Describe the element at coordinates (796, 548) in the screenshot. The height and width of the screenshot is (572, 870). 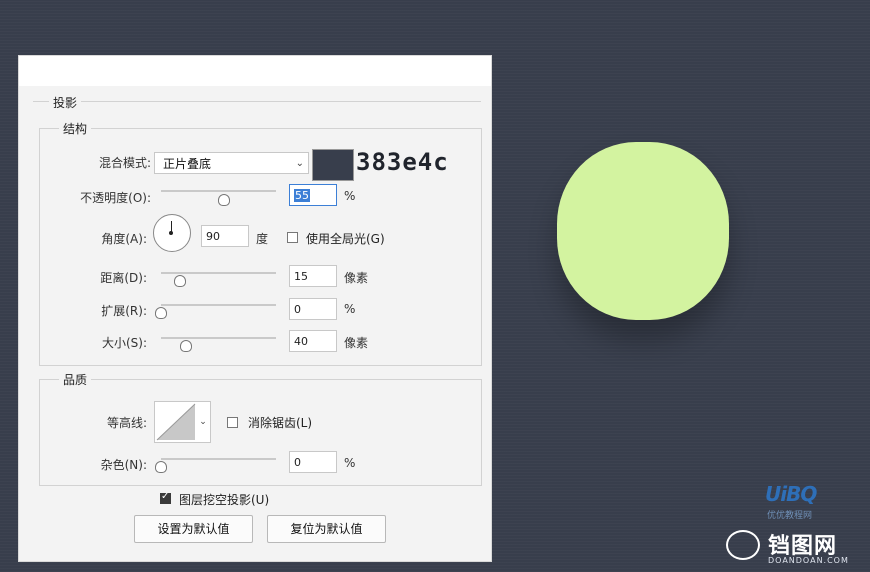
I see `site-watermark-logo: 铛图网 DOANDOAN.COM` at that location.